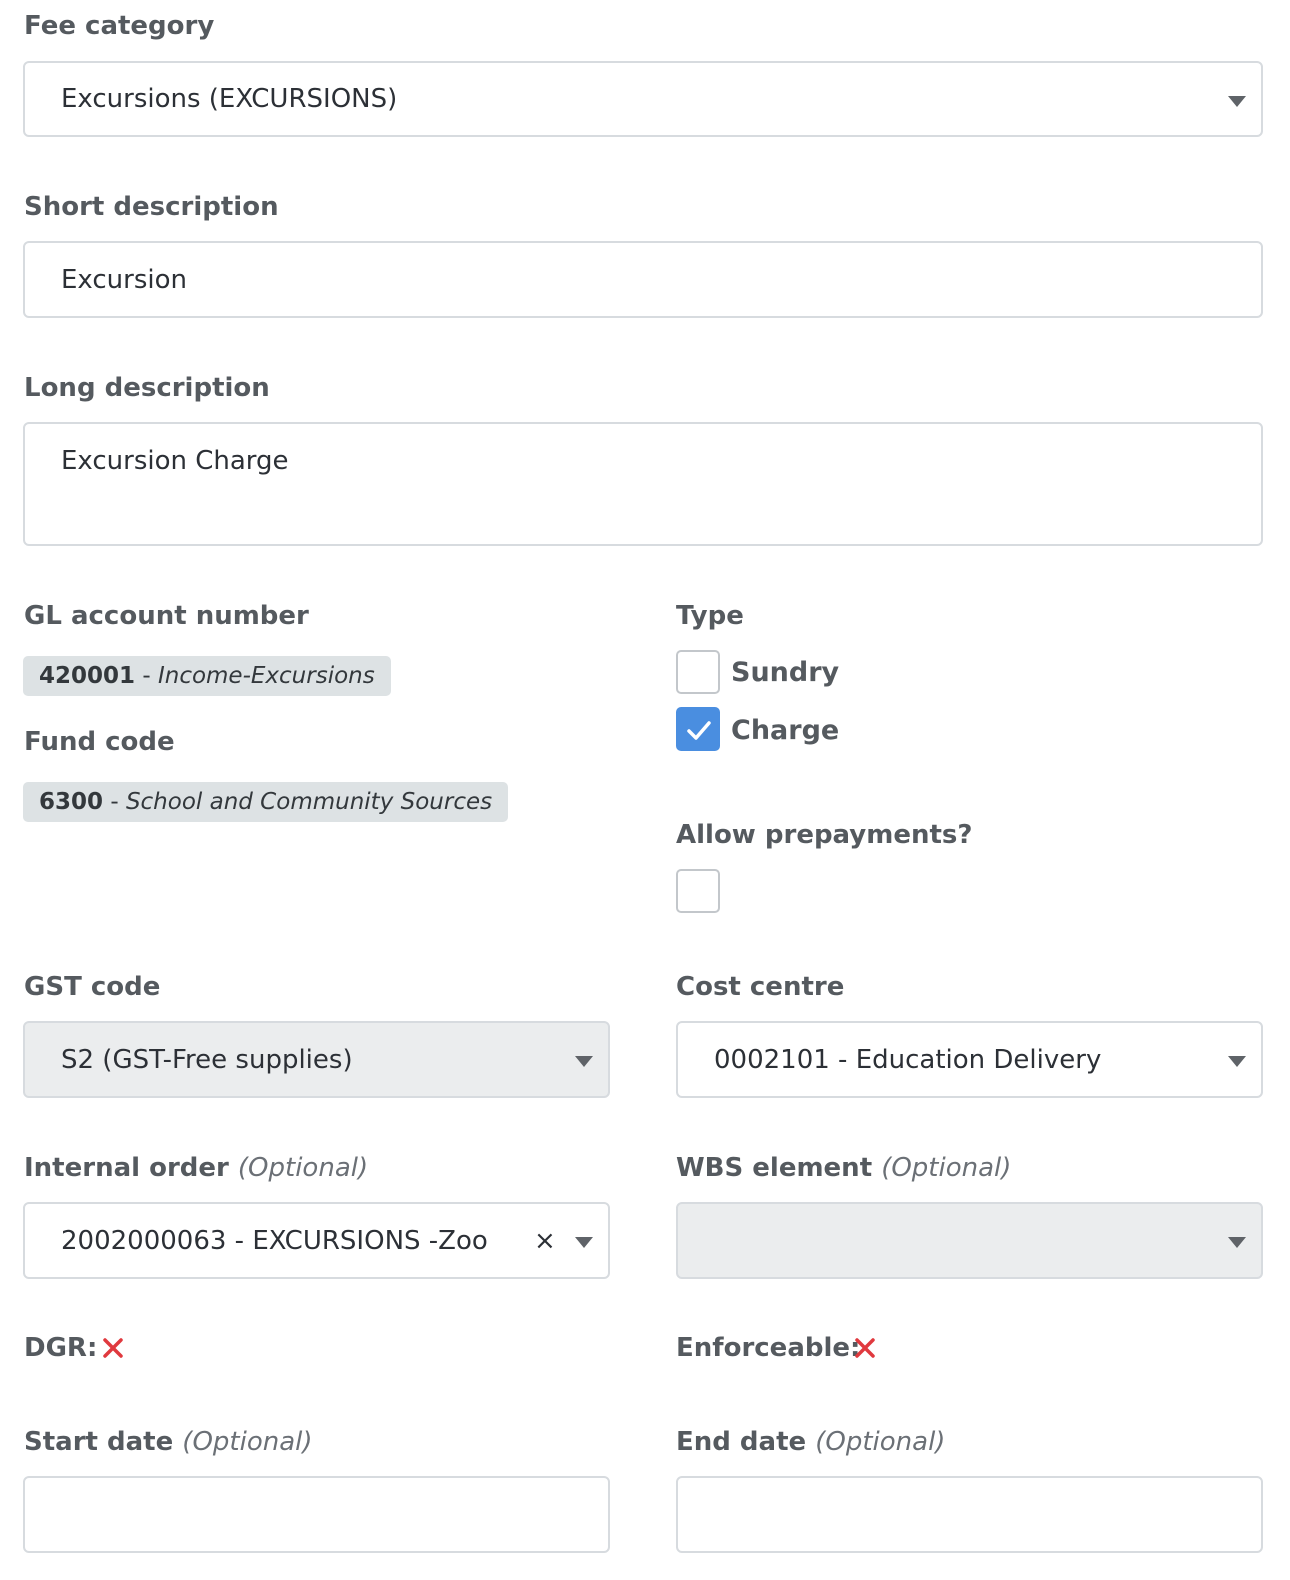  What do you see at coordinates (698, 672) in the screenshot?
I see `sundry-checkbox` at bounding box center [698, 672].